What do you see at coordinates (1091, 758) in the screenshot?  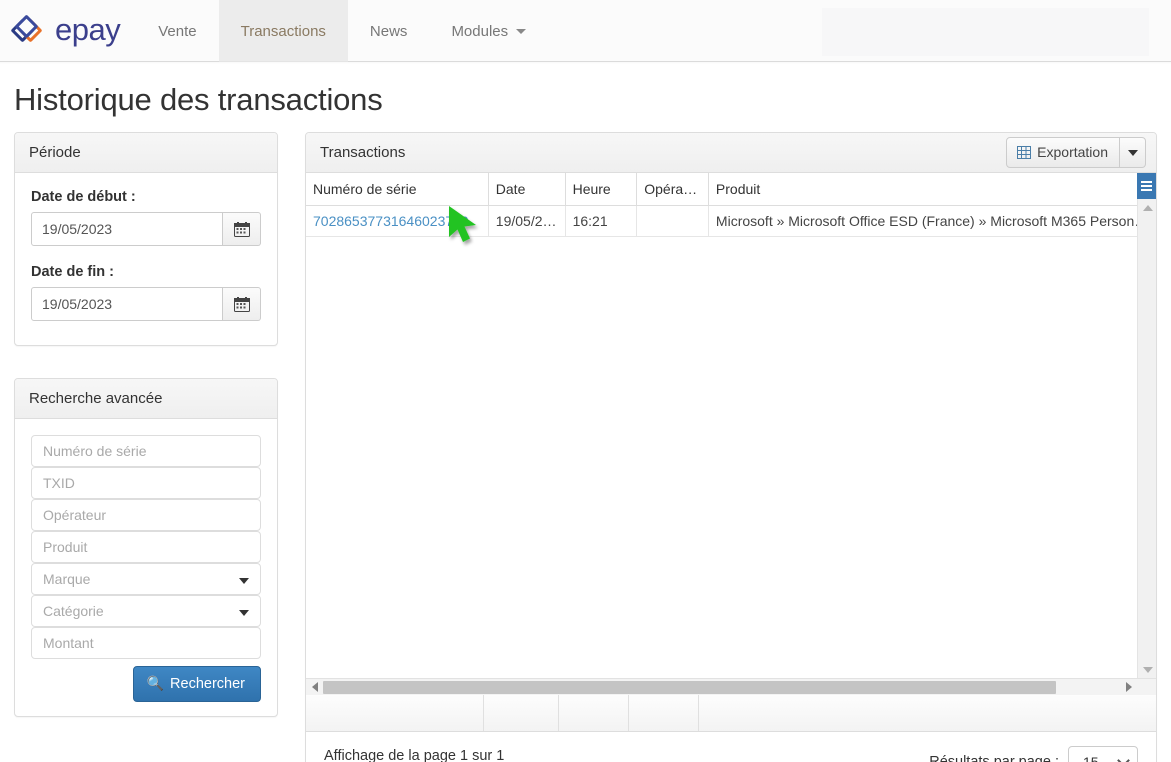 I see `results-per-page-value: 15` at bounding box center [1091, 758].